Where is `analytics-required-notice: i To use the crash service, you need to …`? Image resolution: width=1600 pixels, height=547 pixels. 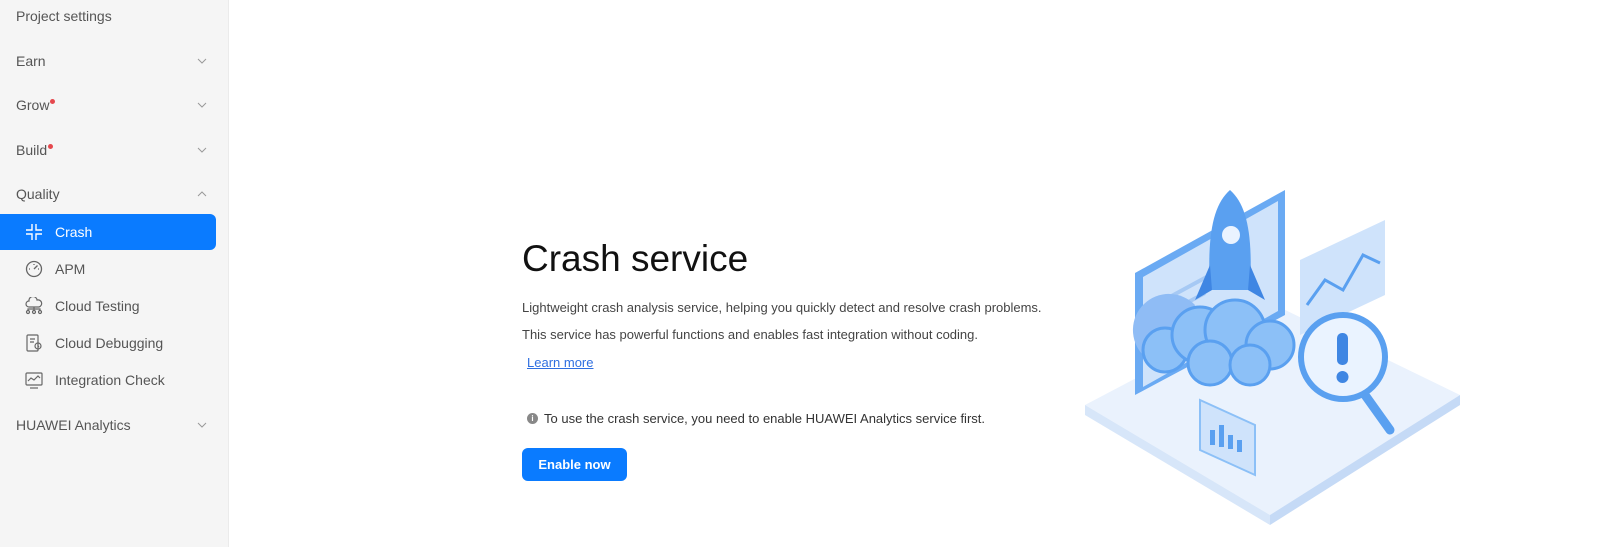 analytics-required-notice: i To use the crash service, you need to … is located at coordinates (756, 418).